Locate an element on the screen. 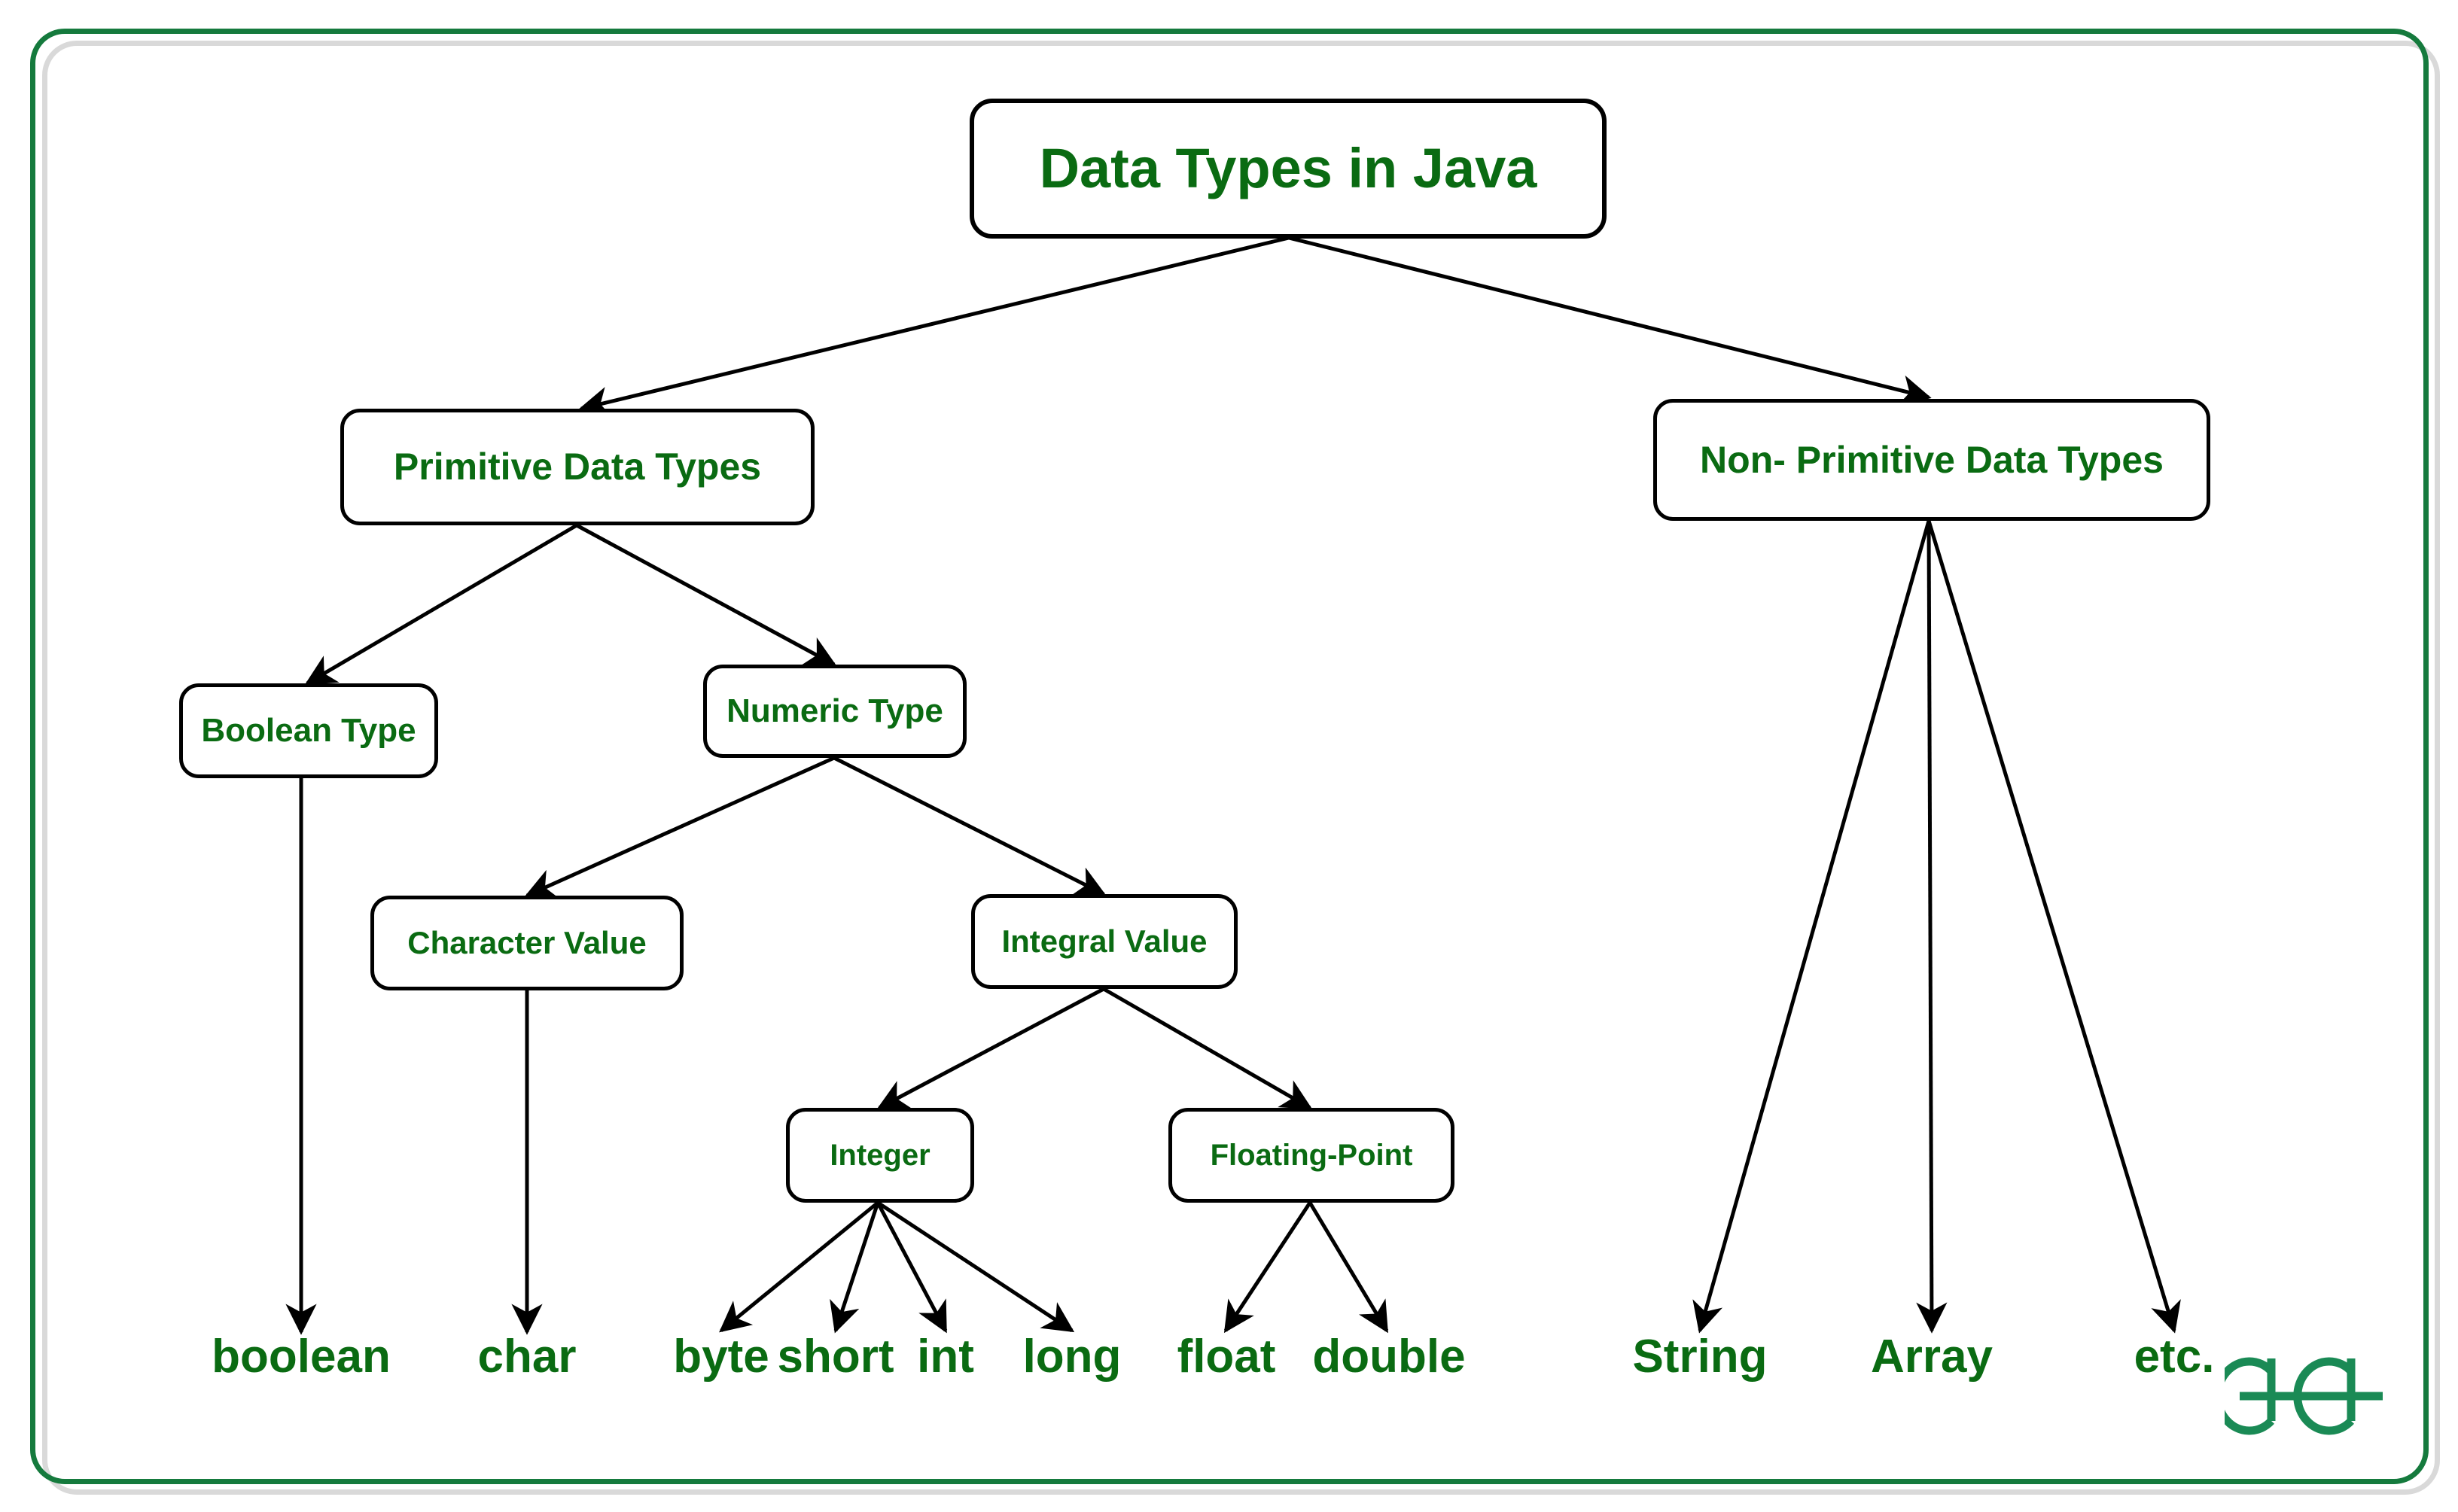  node-label: Floating-Point is located at coordinates (1312, 1155).